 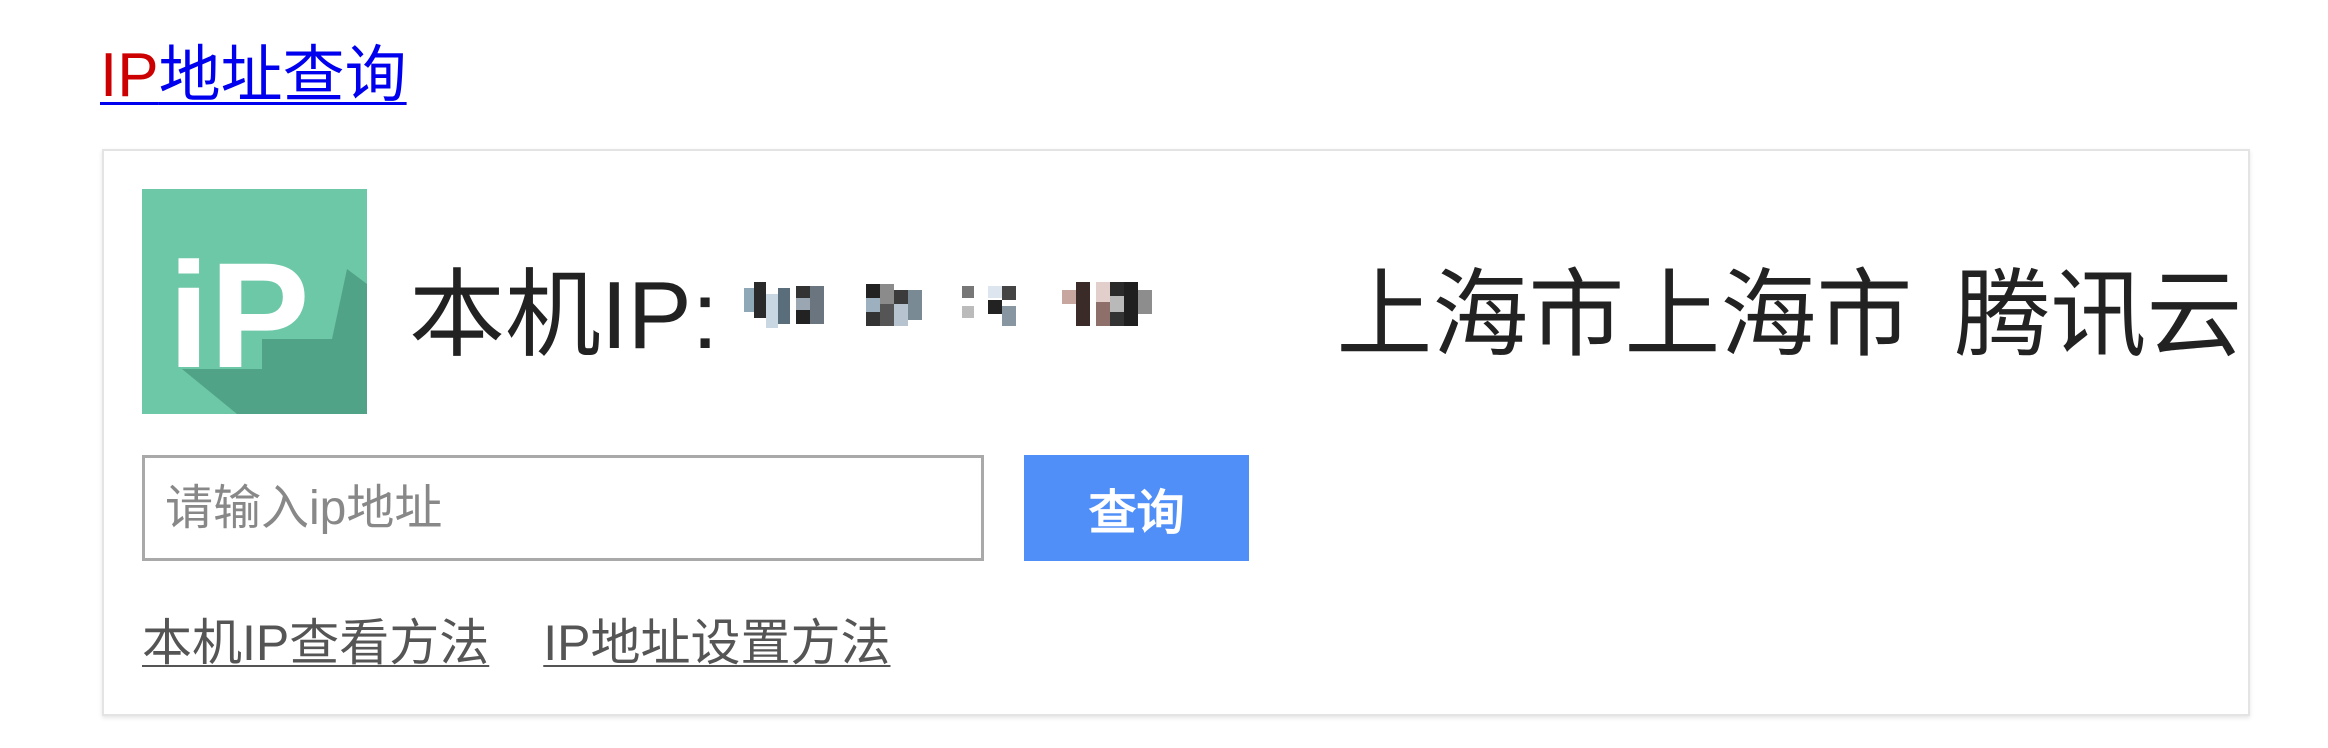 What do you see at coordinates (239, 315) in the screenshot?
I see `logo-letters: iP` at bounding box center [239, 315].